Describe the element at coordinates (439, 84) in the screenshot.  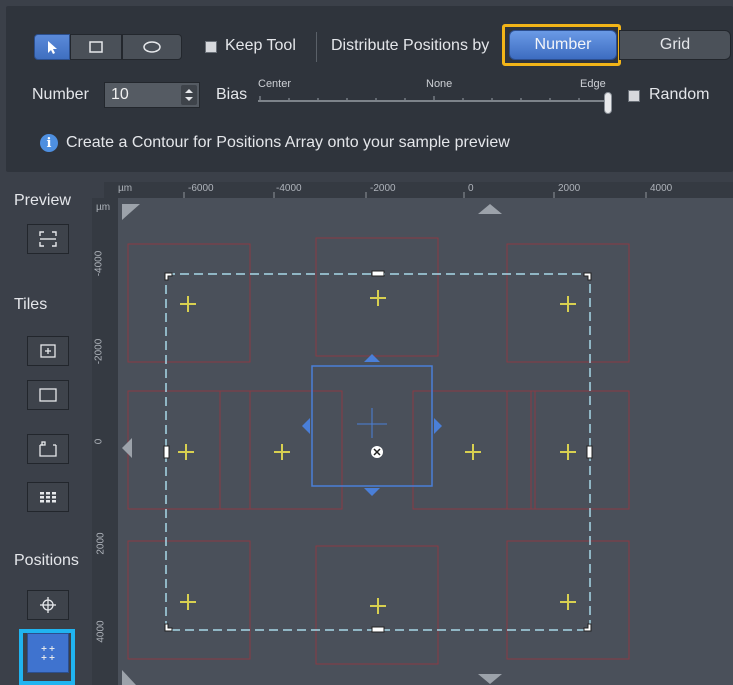
I see `bias-none-label: None` at that location.